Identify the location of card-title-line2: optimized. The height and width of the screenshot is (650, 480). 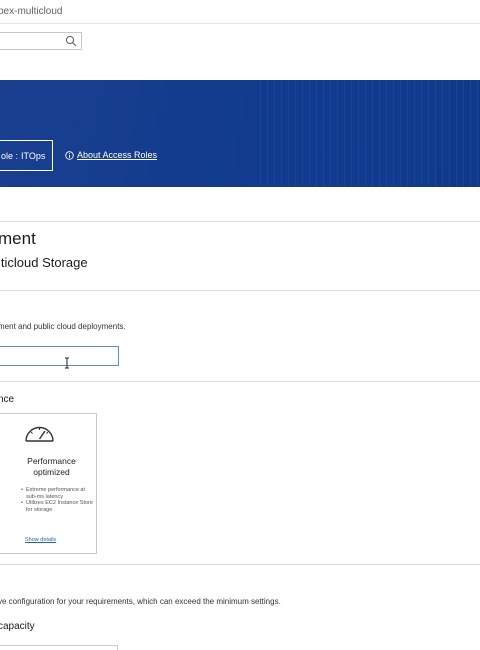
(51, 472).